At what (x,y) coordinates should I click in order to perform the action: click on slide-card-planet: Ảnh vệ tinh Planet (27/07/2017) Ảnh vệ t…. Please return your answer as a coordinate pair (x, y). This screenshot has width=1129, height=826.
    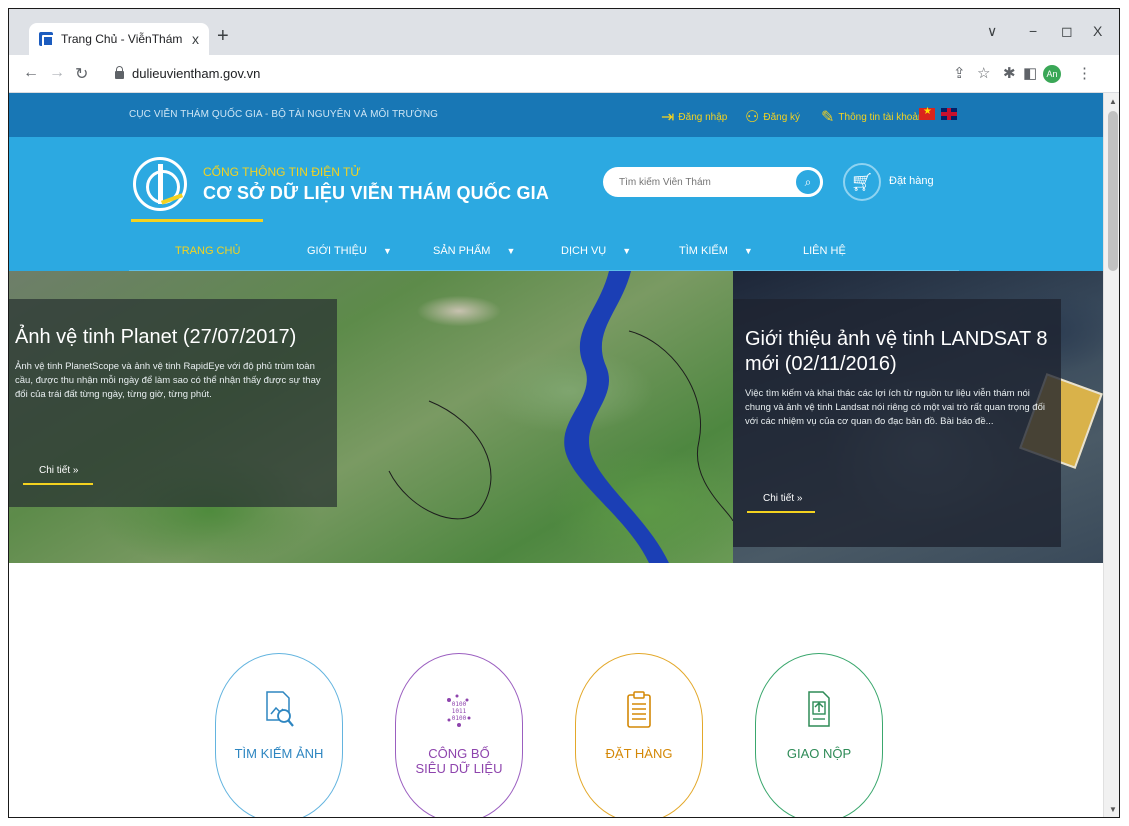
    Looking at the image, I should click on (173, 403).